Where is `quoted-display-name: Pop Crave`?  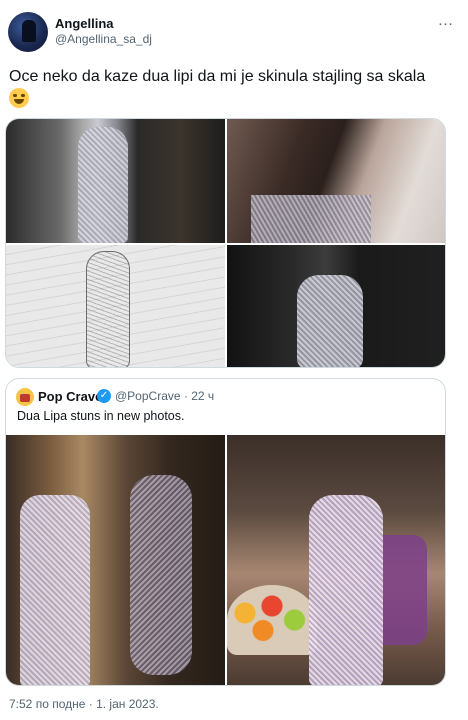
quoted-display-name: Pop Crave is located at coordinates (70, 396).